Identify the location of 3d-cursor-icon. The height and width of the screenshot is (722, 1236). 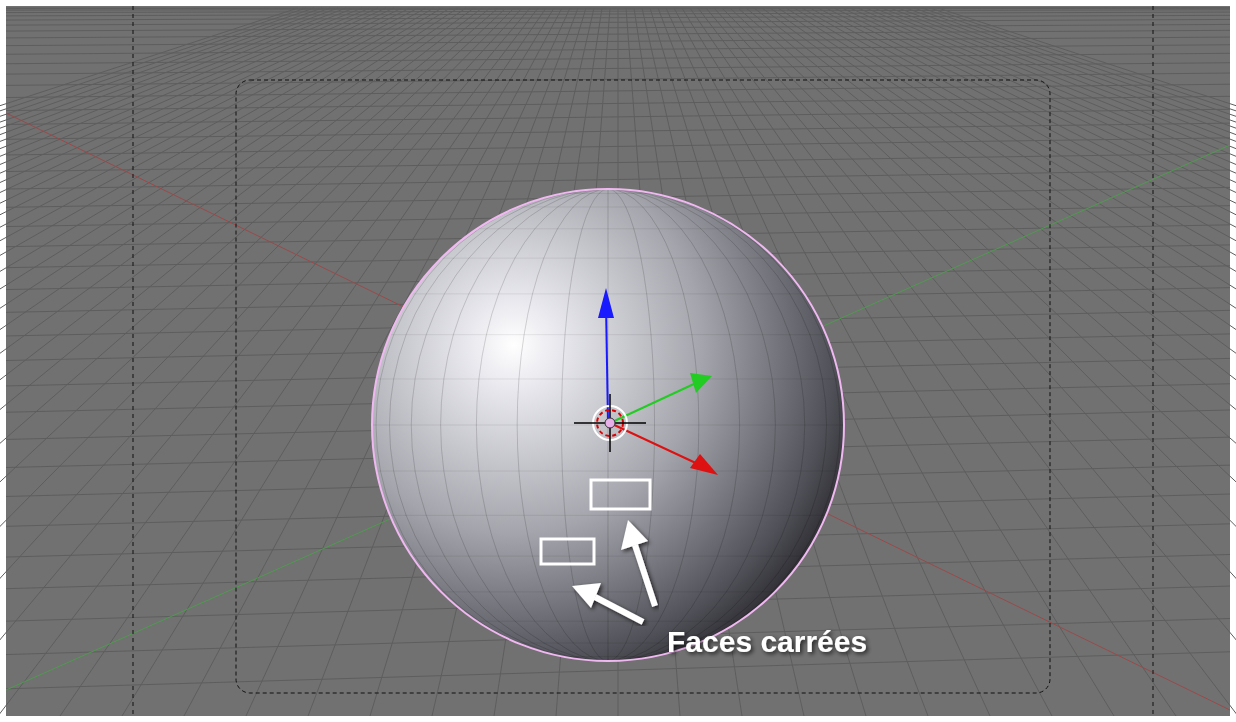
(610, 423).